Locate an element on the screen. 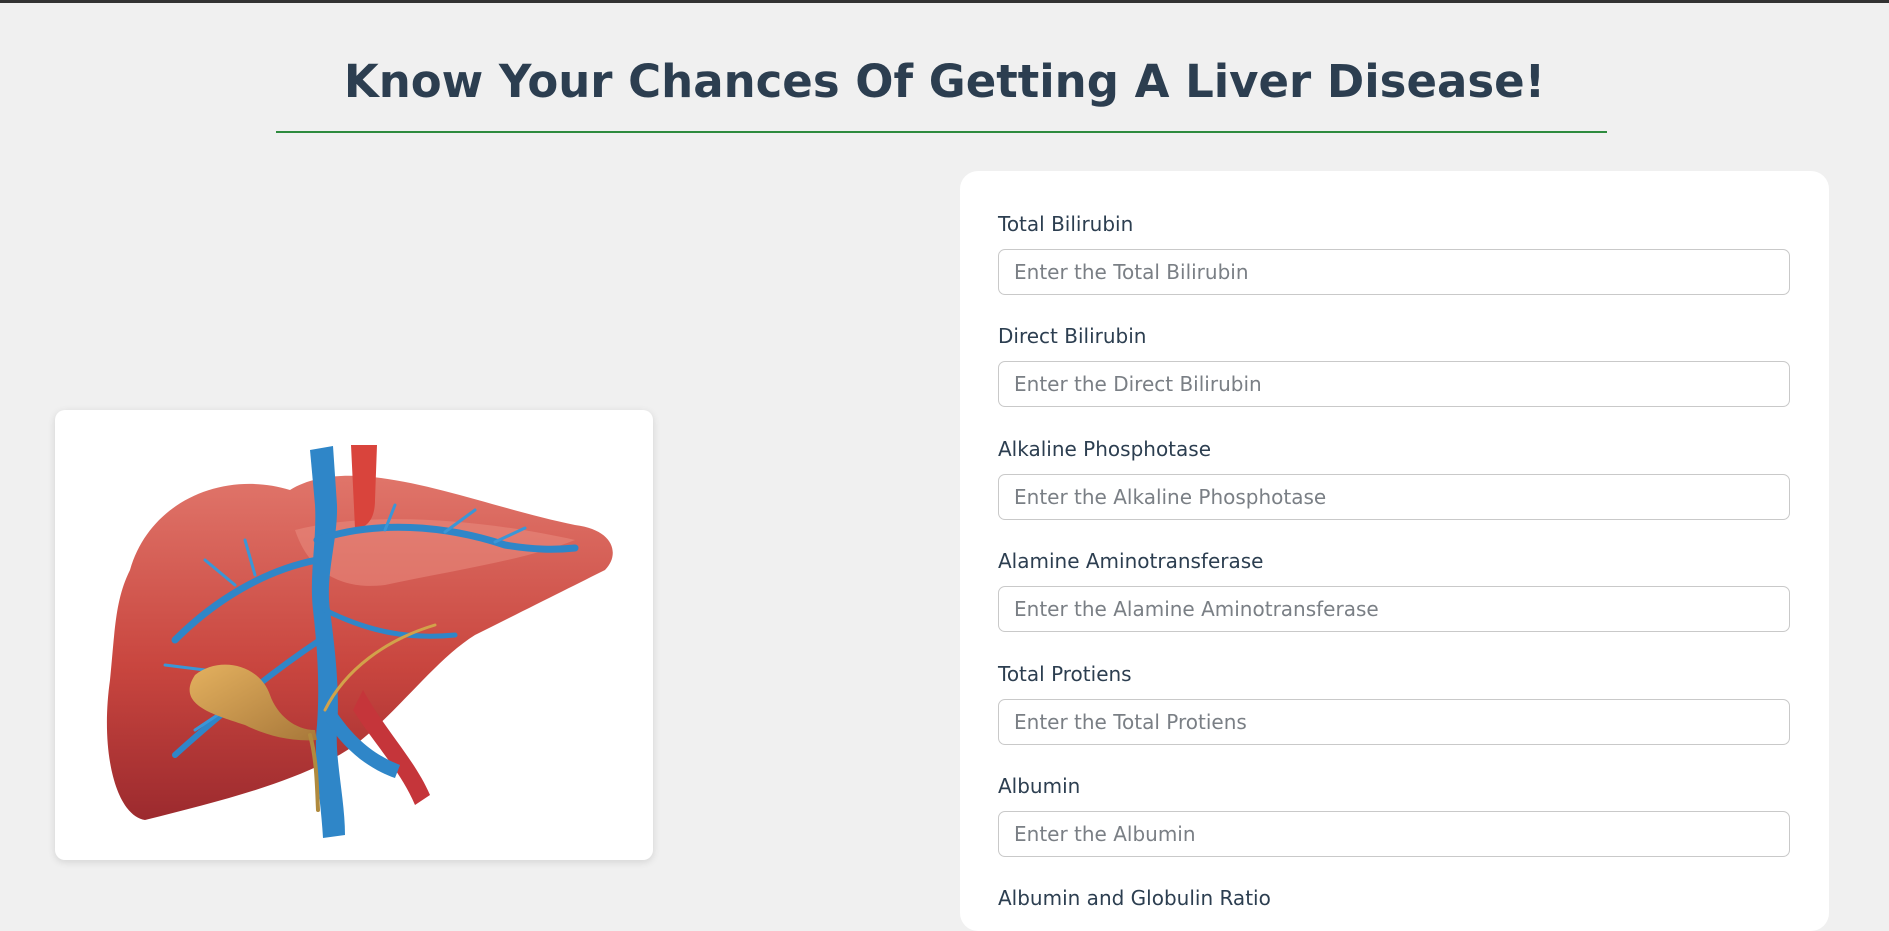 The height and width of the screenshot is (931, 1889). liver-illustration is located at coordinates (359, 641).